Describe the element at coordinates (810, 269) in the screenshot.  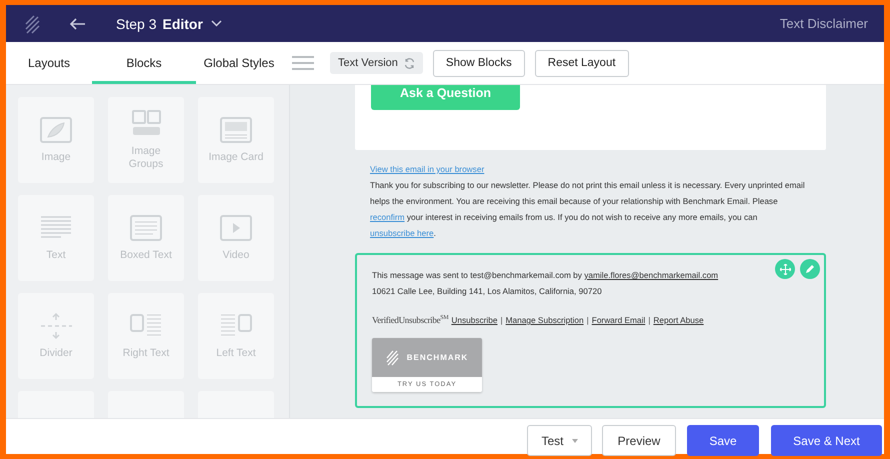
I see `pencil-icon` at that location.